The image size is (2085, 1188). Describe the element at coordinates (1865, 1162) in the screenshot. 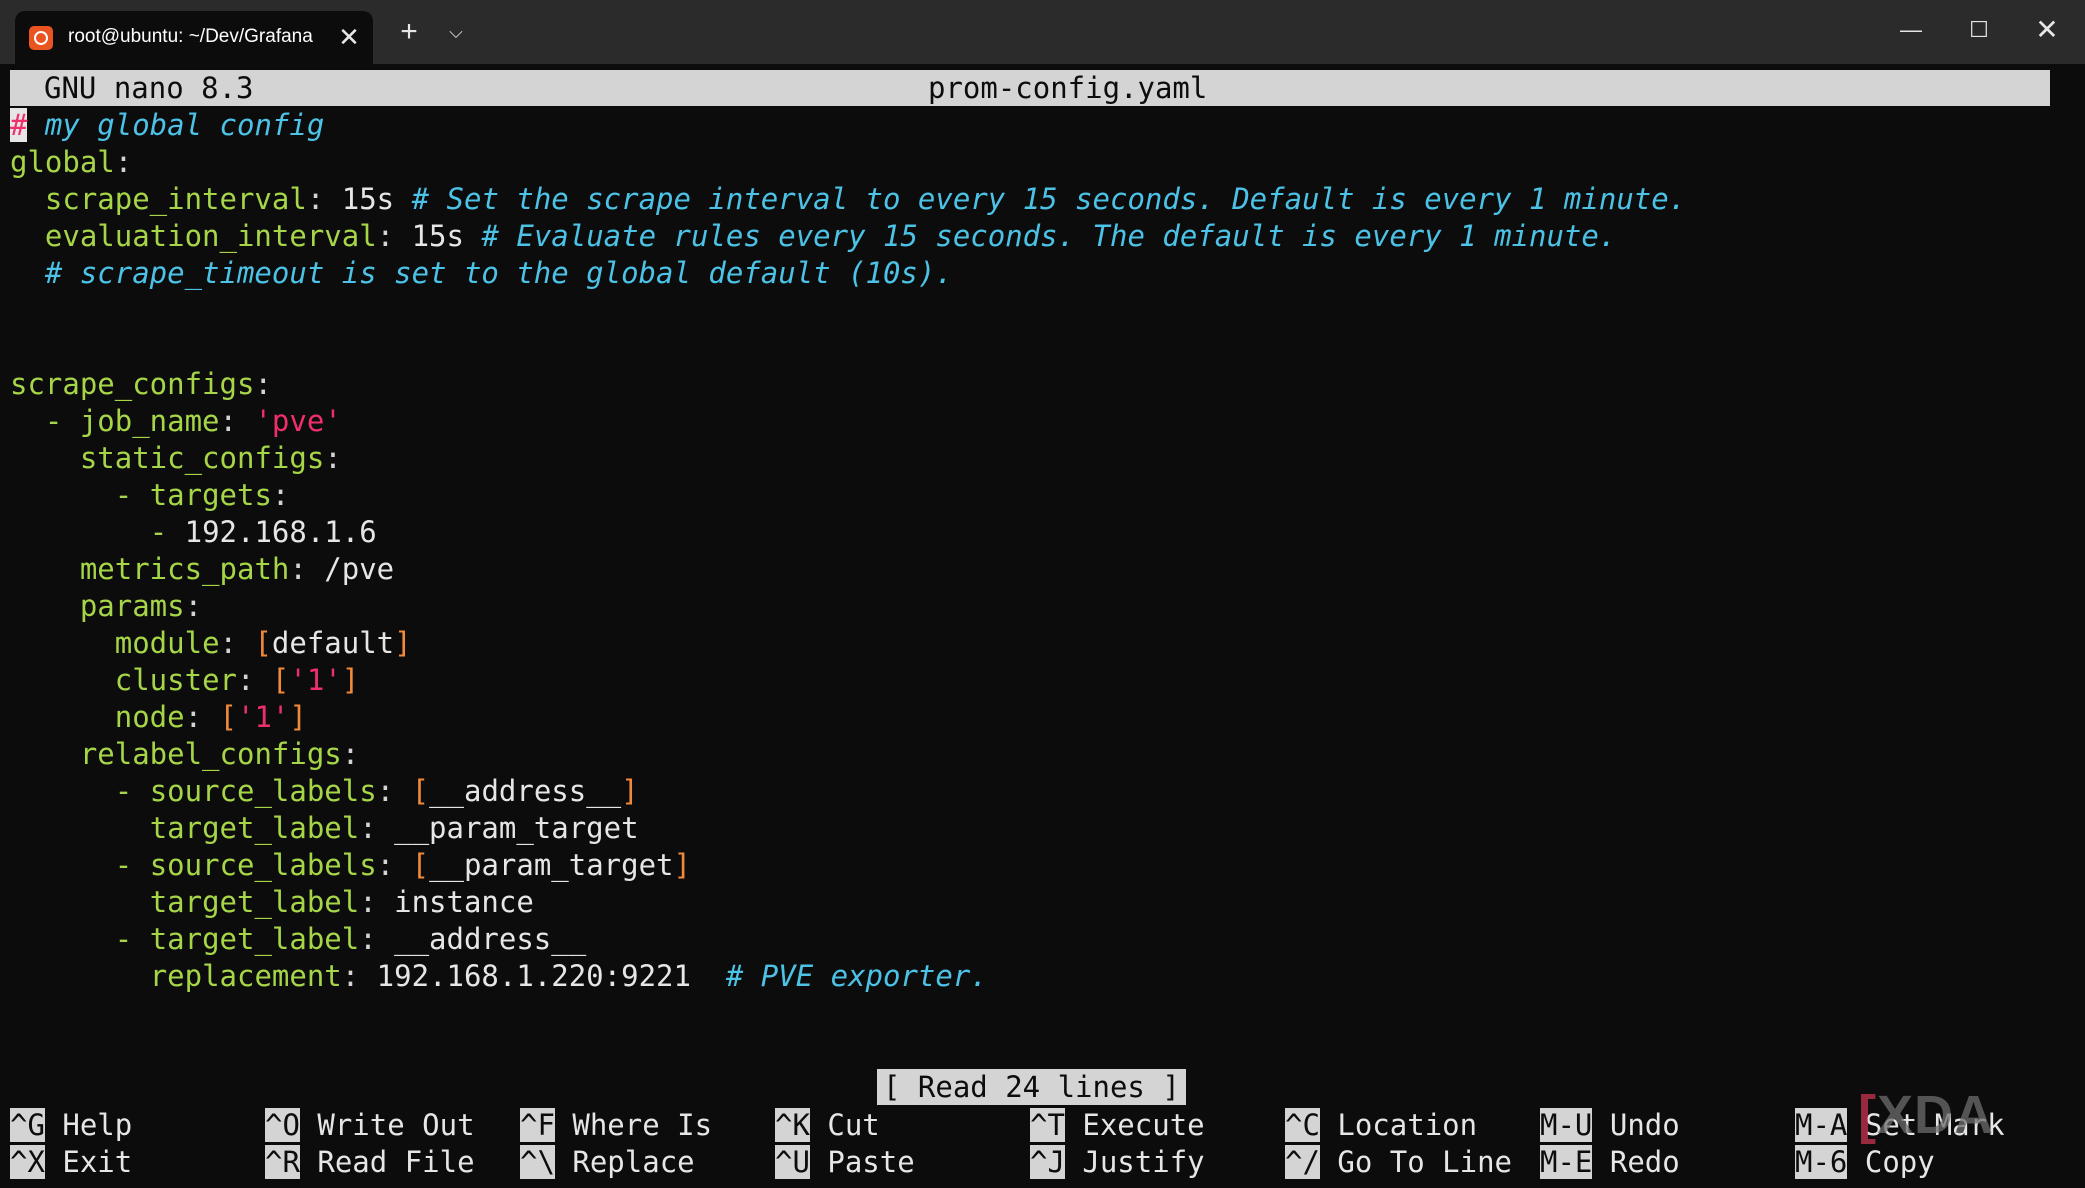

I see `shortcut-copy: M-6 Copy` at that location.